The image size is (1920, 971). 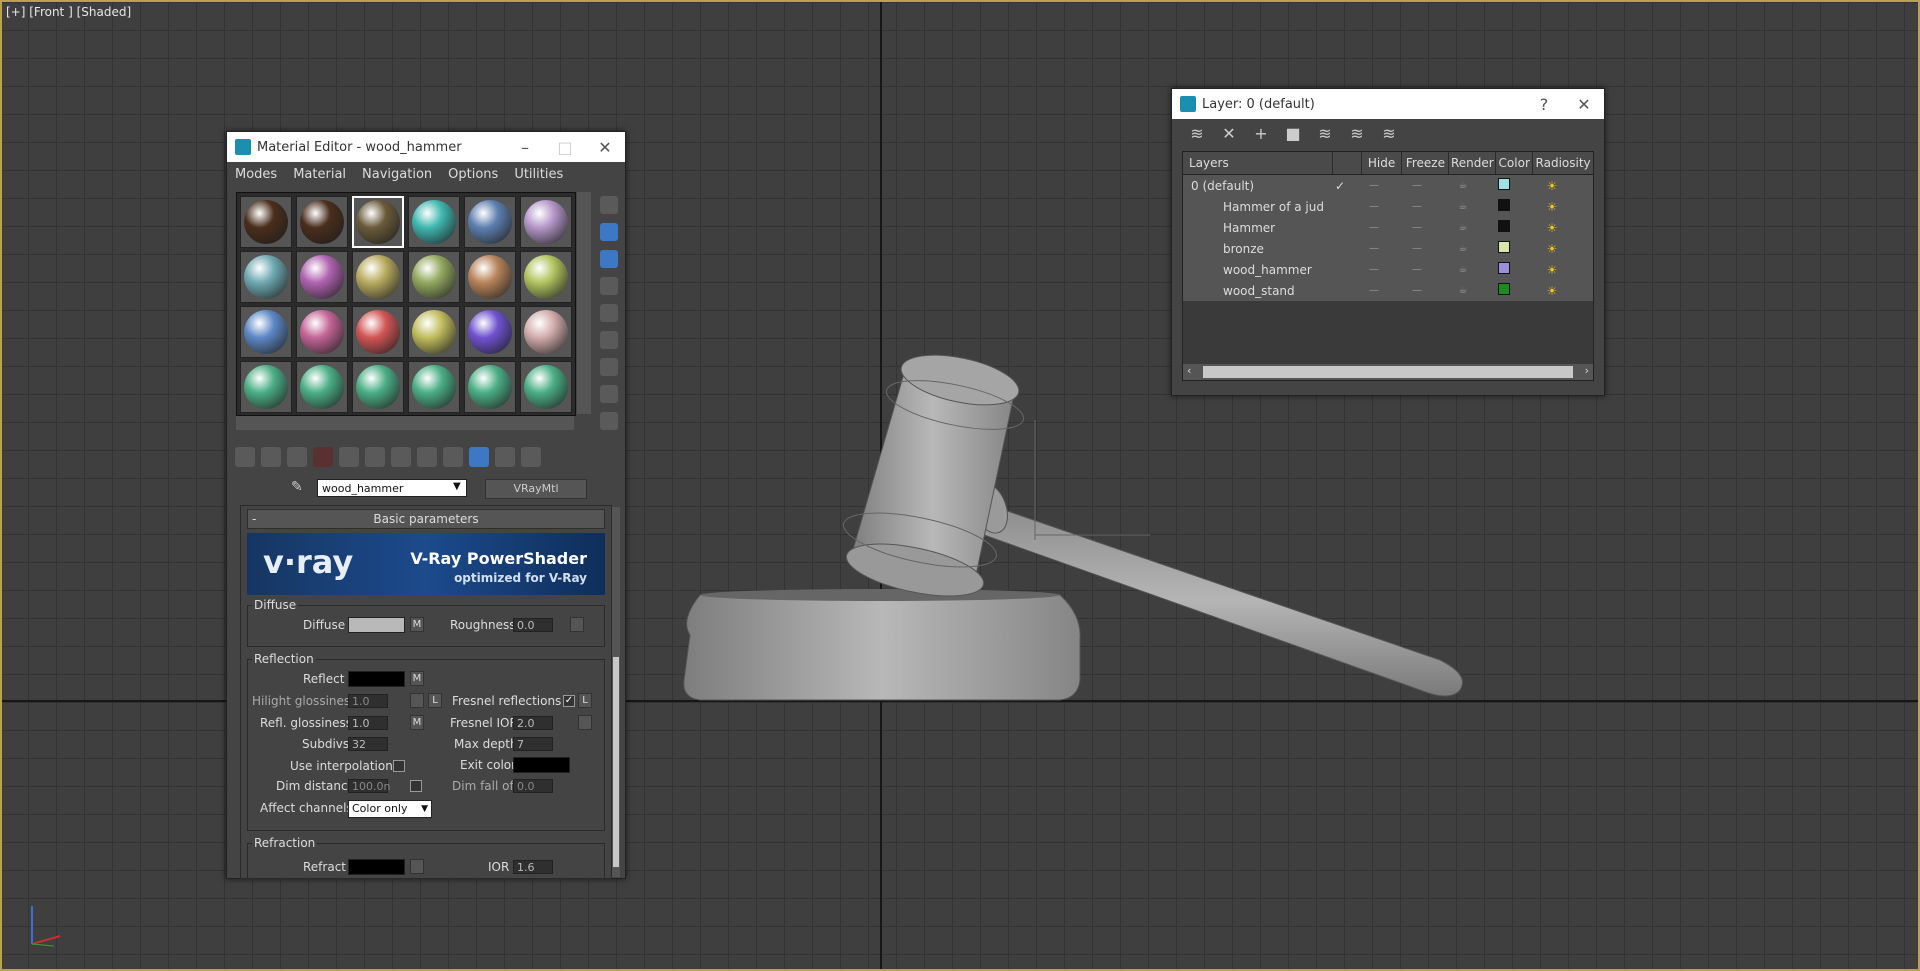 What do you see at coordinates (577, 624) in the screenshot?
I see `roughness-map-button` at bounding box center [577, 624].